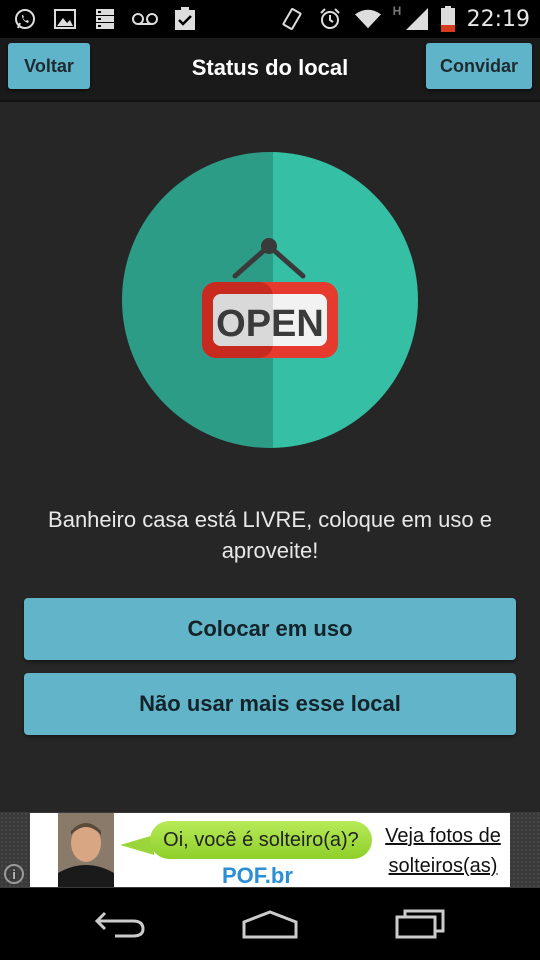 The height and width of the screenshot is (960, 540). What do you see at coordinates (65, 19) in the screenshot?
I see `image-icon` at bounding box center [65, 19].